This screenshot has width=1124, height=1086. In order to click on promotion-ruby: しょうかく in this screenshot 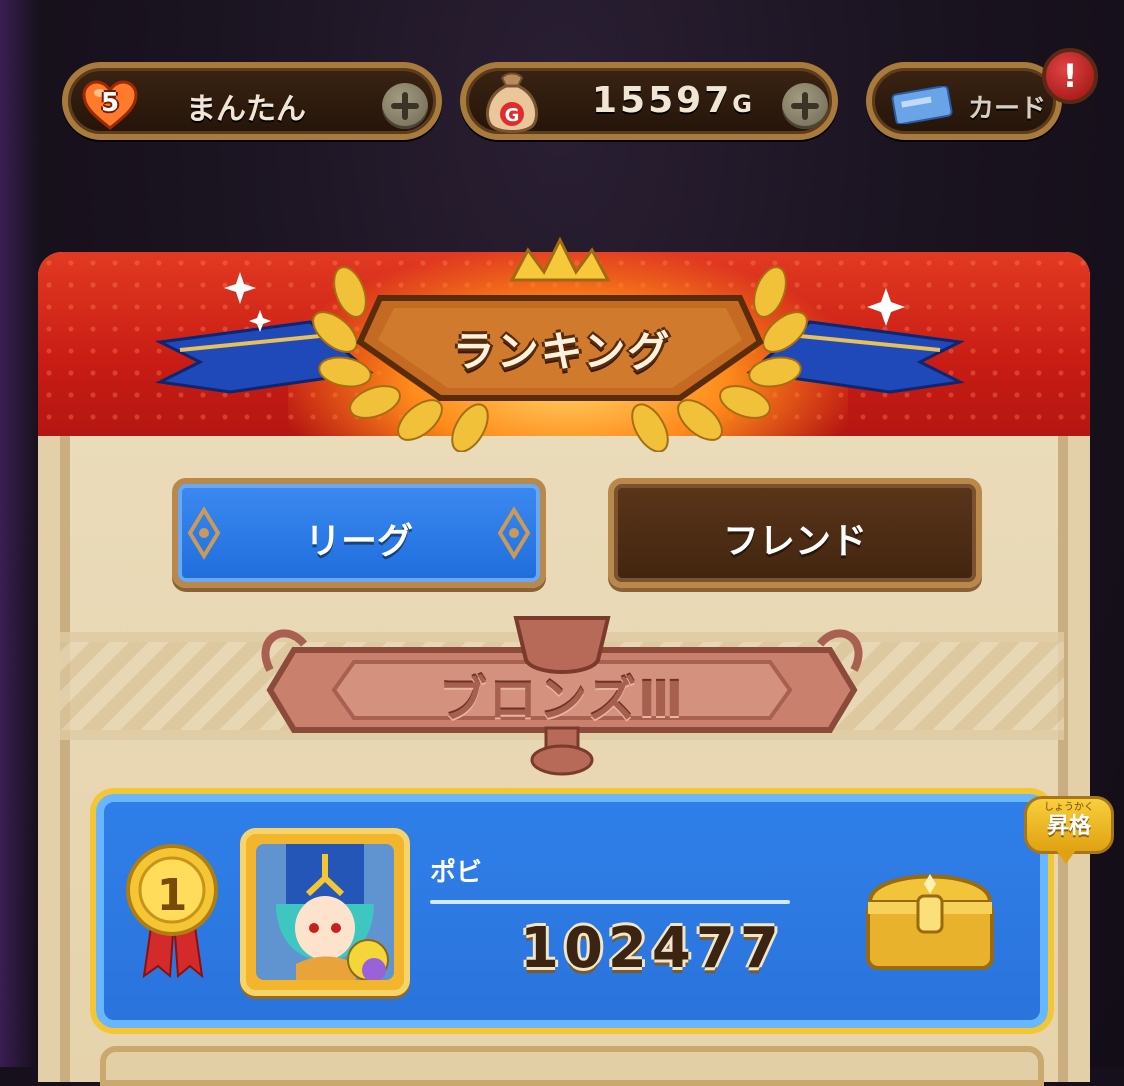, I will do `click(1069, 807)`.